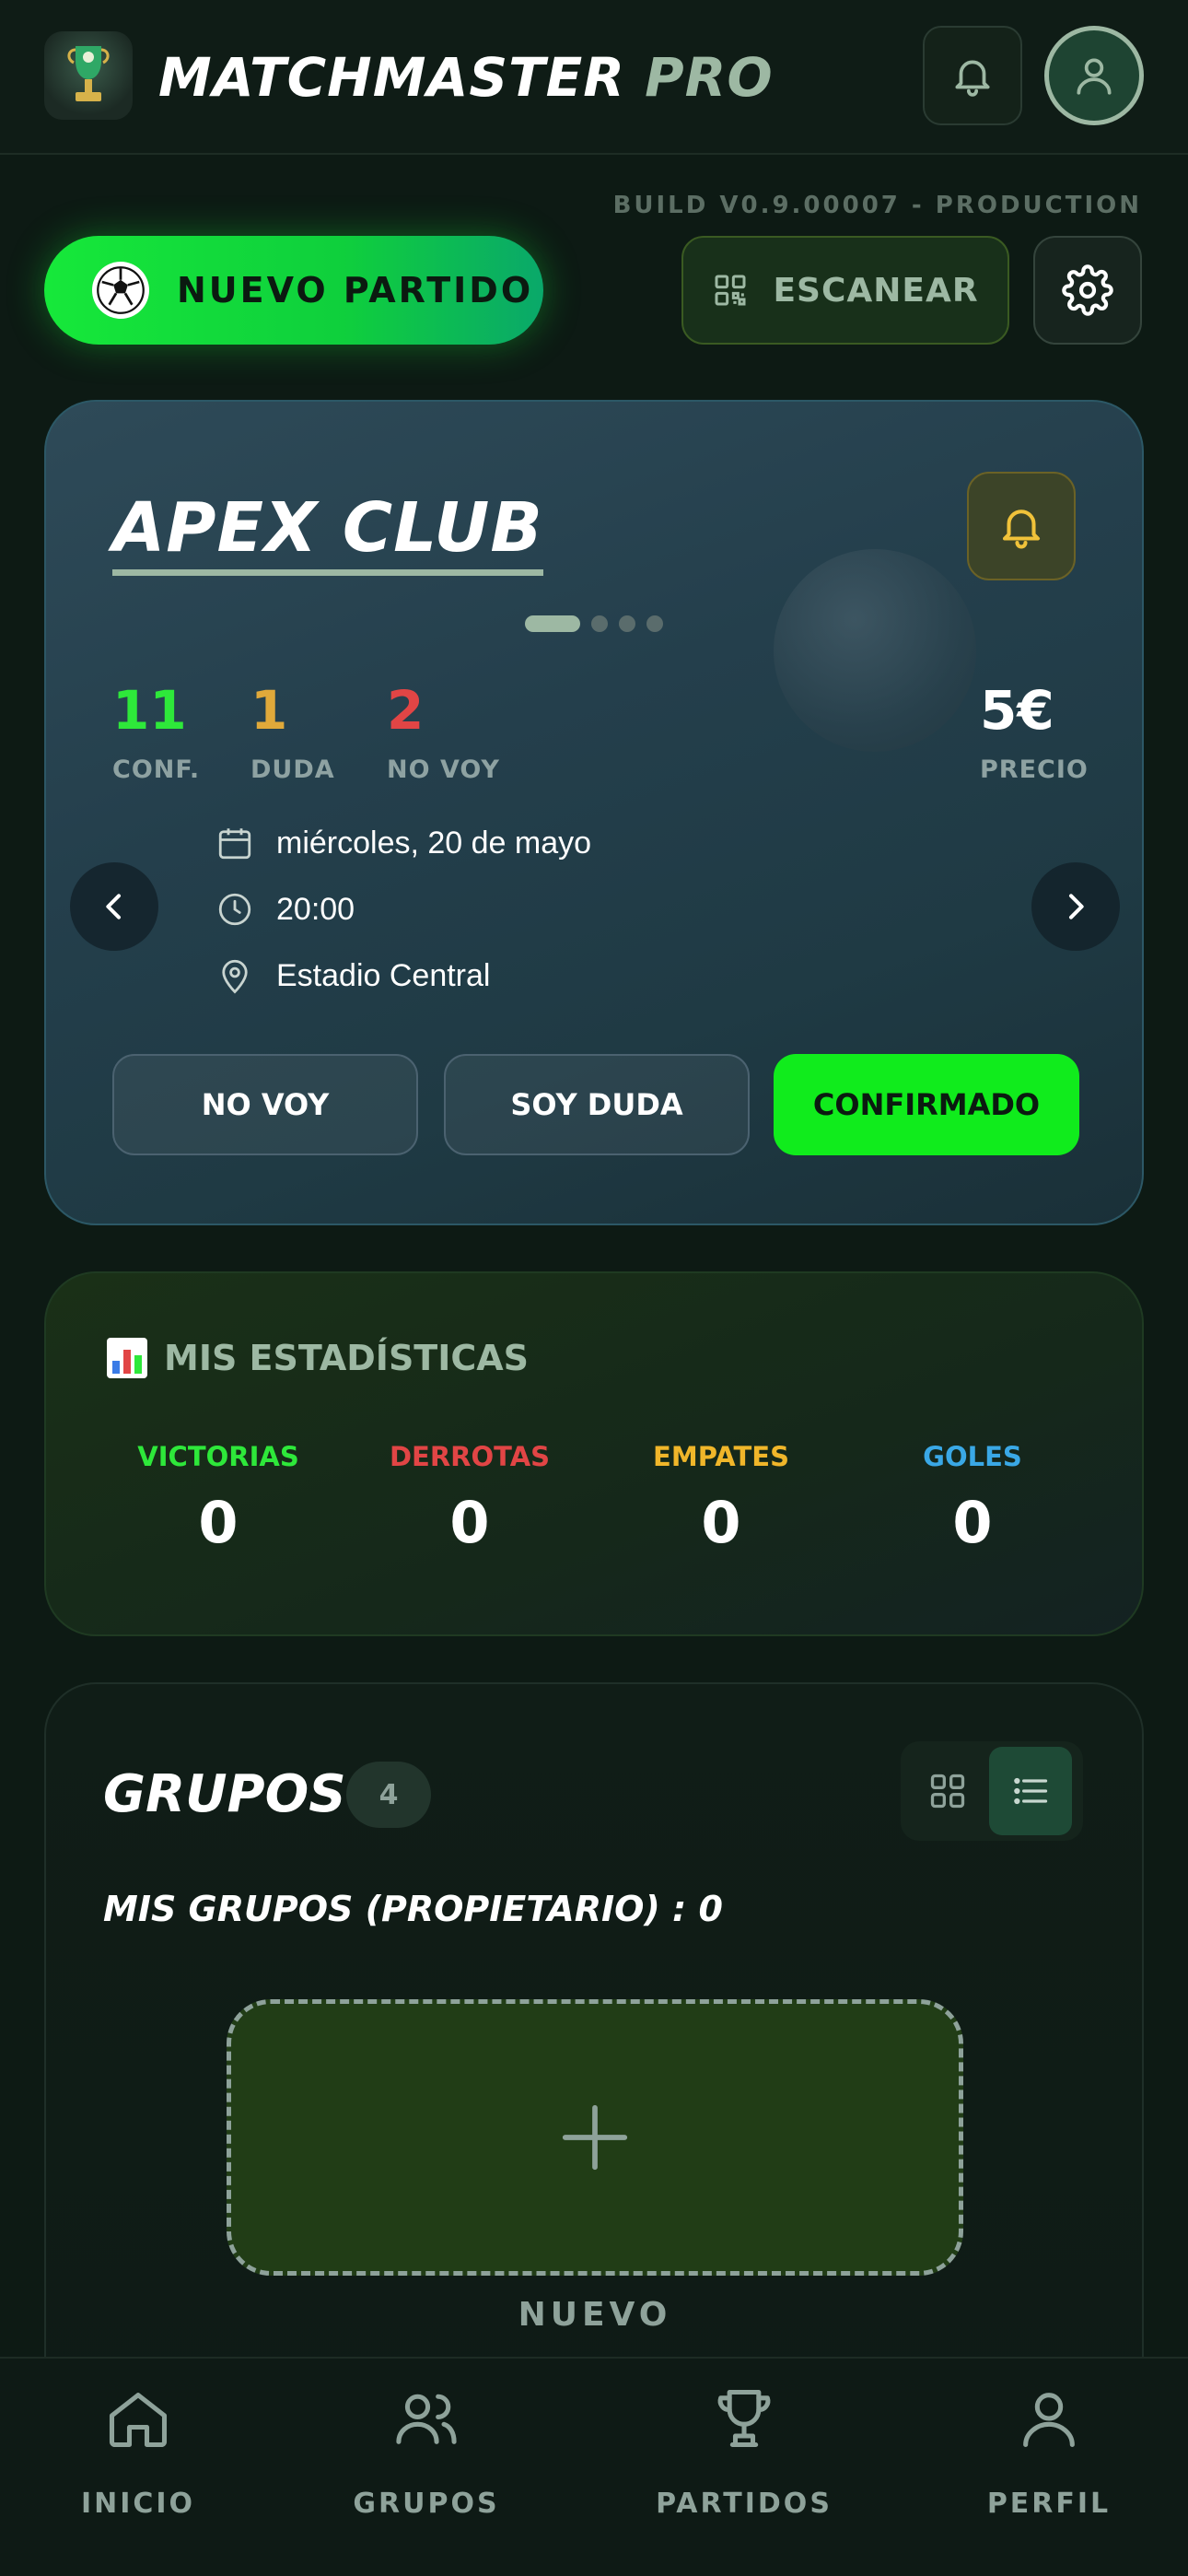  Describe the element at coordinates (595, 2315) in the screenshot. I see `new-group-label: NUEVO` at that location.